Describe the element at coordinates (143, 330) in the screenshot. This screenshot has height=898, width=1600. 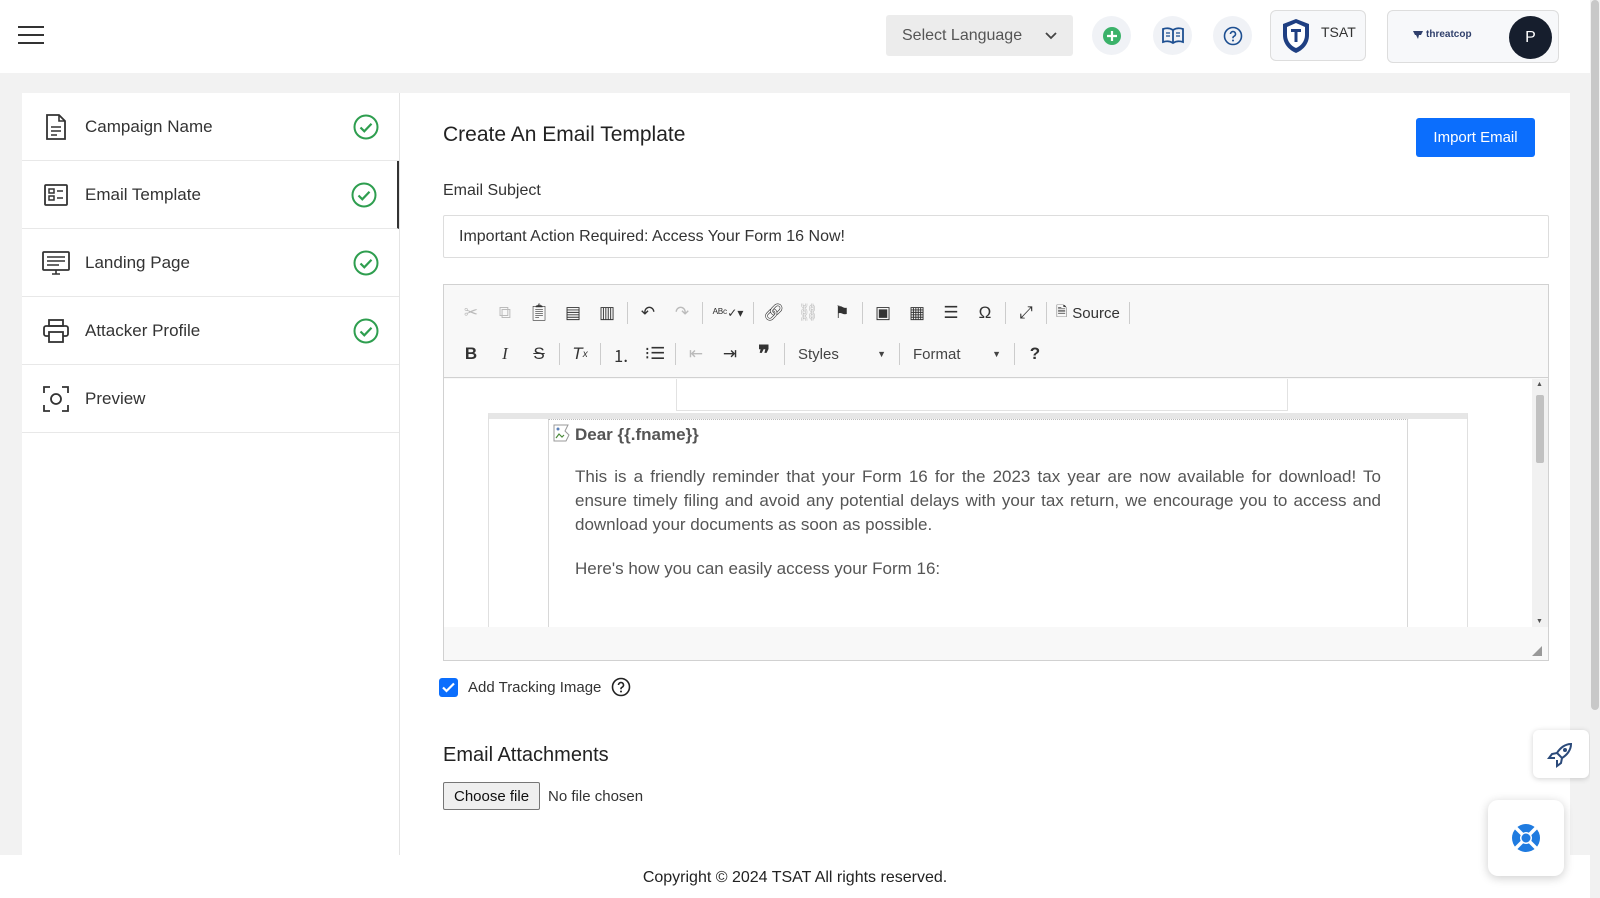
I see `sidebar-item-label: Attacker Profile` at that location.